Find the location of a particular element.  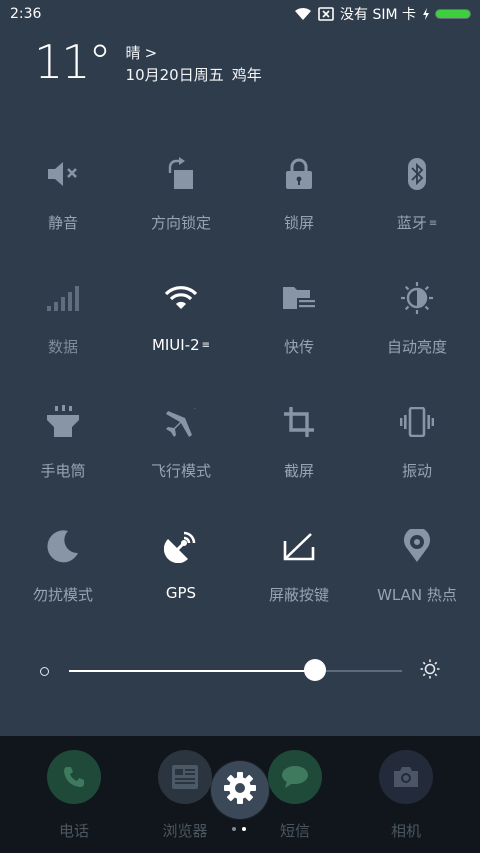

weather-widget: 11° 晴 > 10月20日周五 鸡年 is located at coordinates (148, 62).